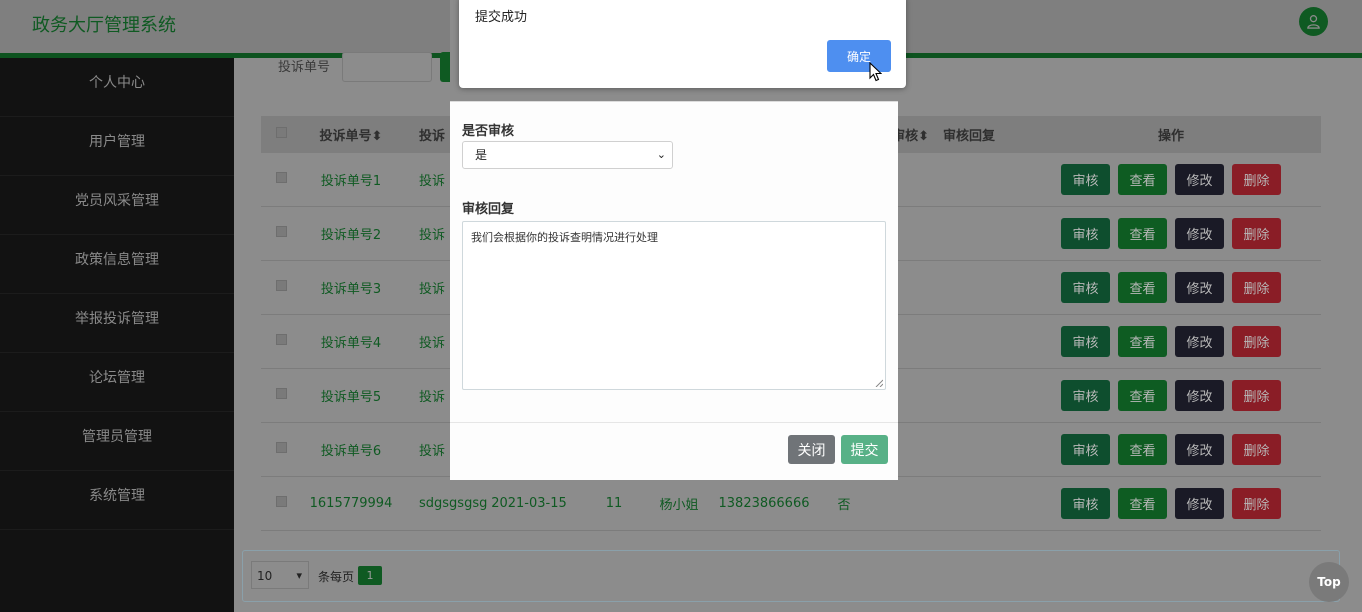 Image resolution: width=1362 pixels, height=612 pixels. I want to click on reply-textarea: 我们会根据你的投诉查明情况进行处理, so click(674, 305).